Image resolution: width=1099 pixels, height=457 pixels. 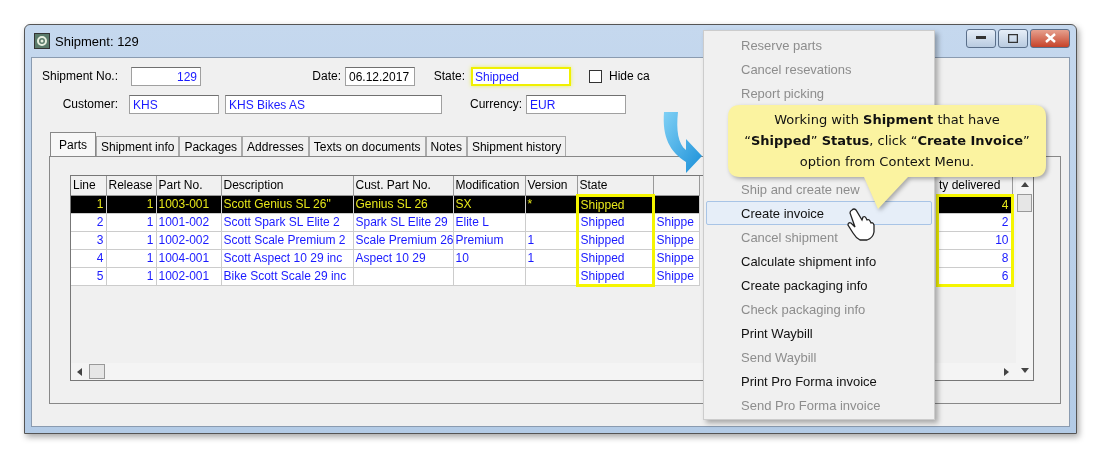 What do you see at coordinates (89, 104) in the screenshot?
I see `field-label: Customer:` at bounding box center [89, 104].